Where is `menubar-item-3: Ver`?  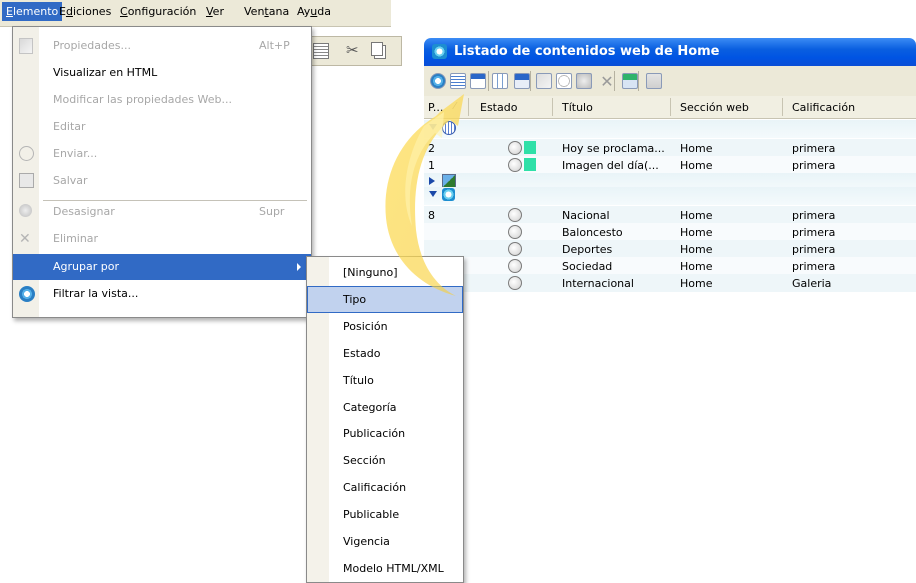 menubar-item-3: Ver is located at coordinates (215, 11).